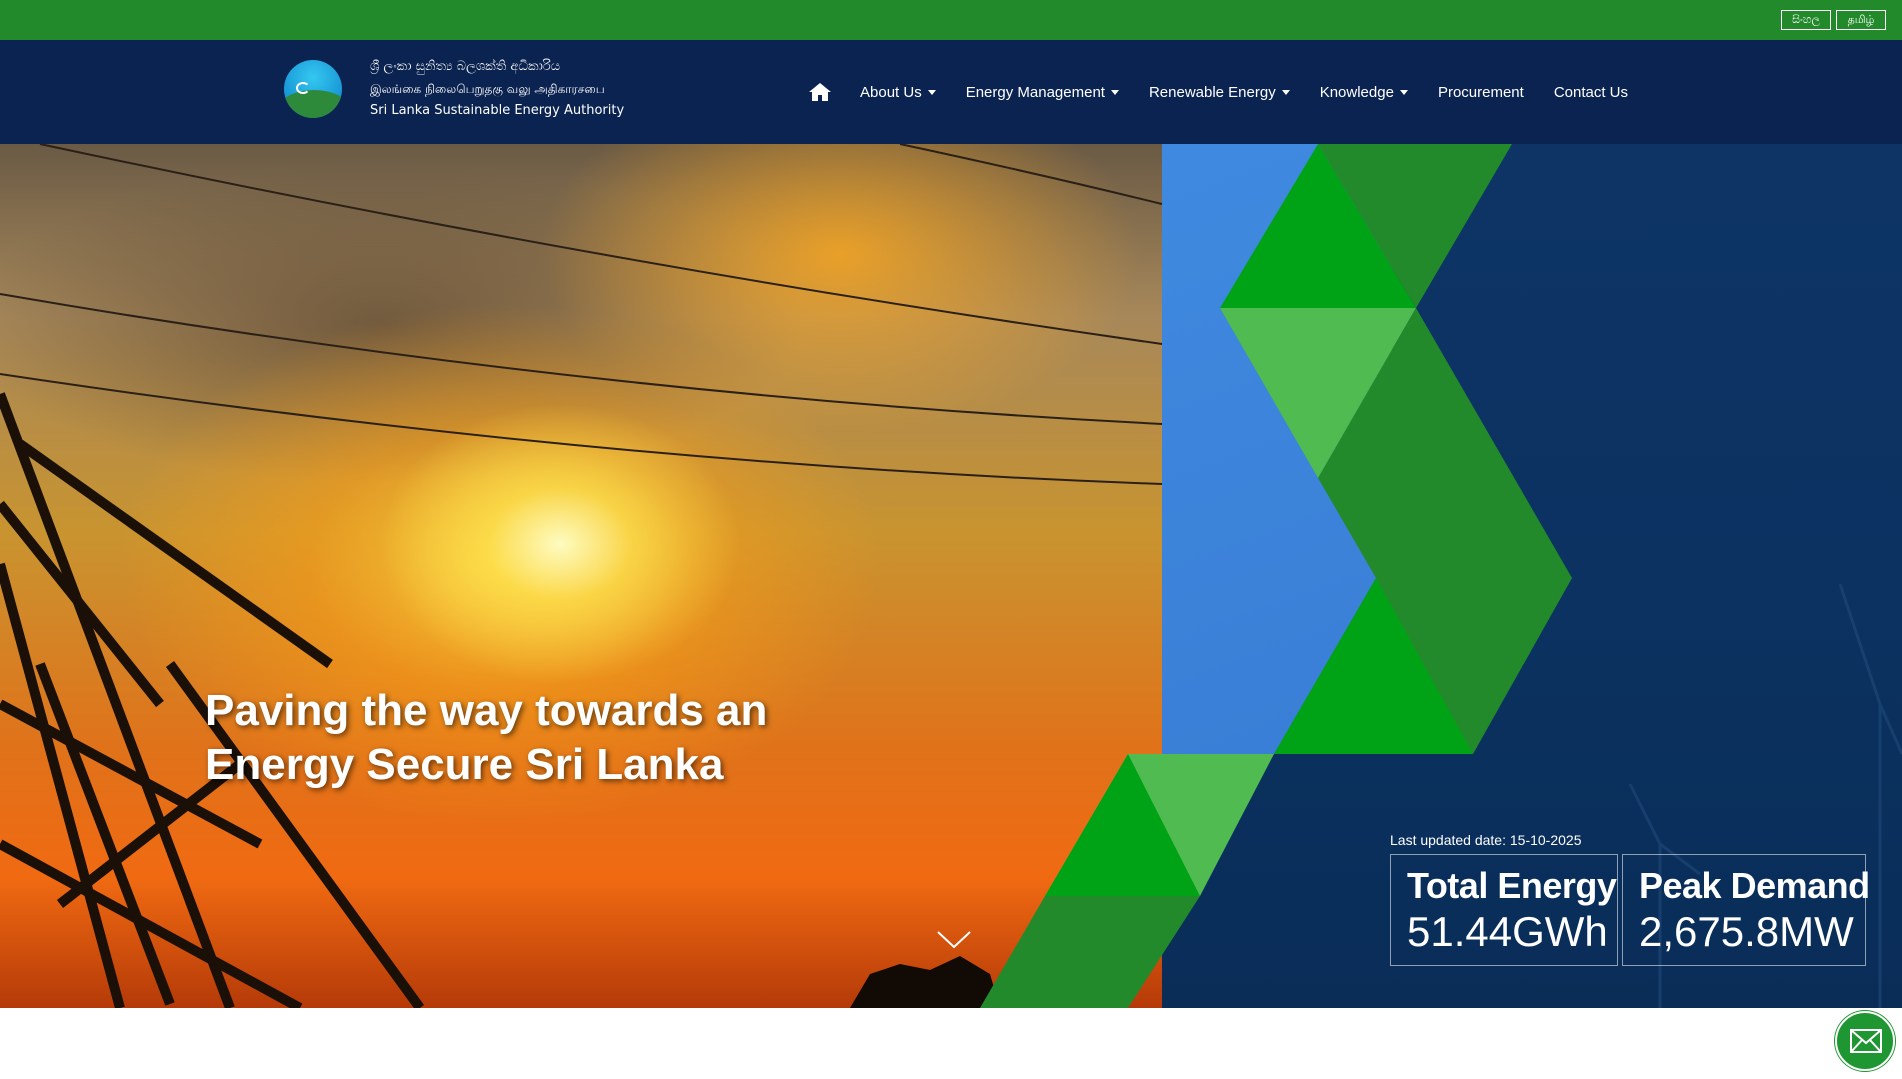 The image size is (1902, 1079). I want to click on nav-procurement-label: Procurement, so click(1480, 92).